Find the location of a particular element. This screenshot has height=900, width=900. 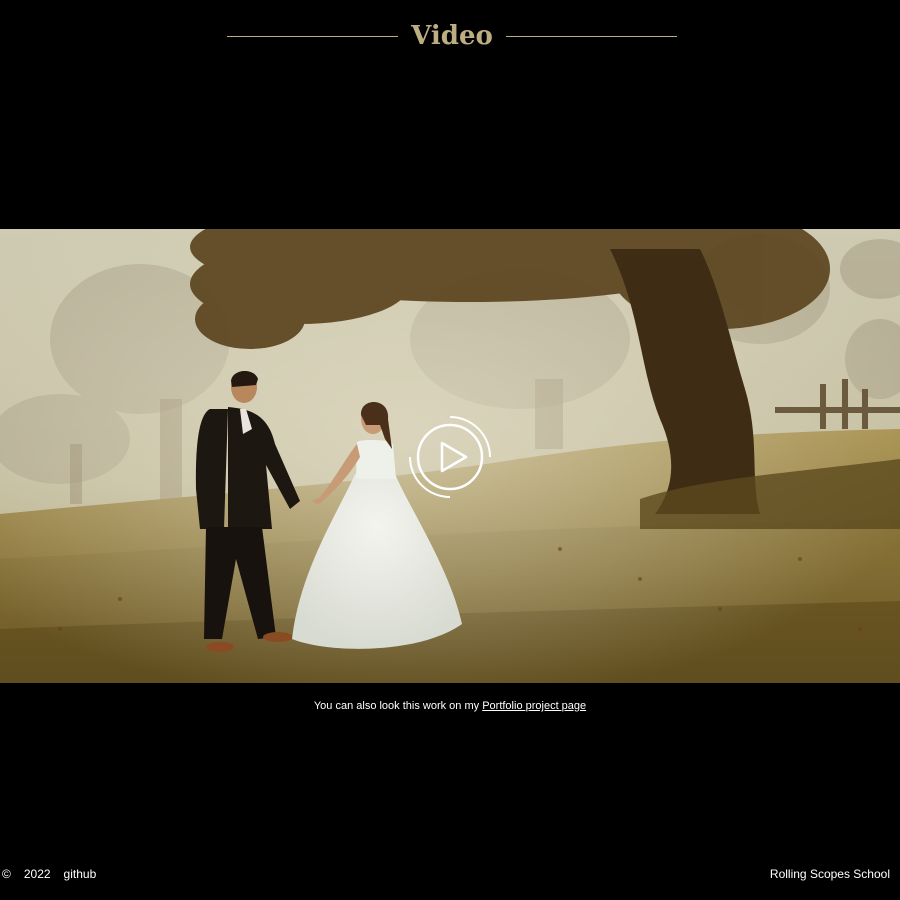

play-icon is located at coordinates (450, 457).